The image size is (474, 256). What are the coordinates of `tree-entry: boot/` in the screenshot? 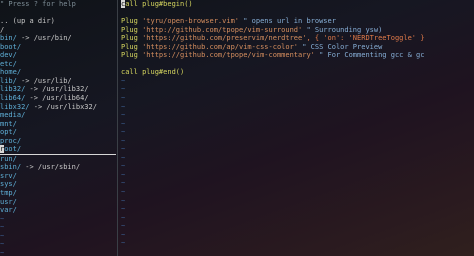 It's located at (58, 47).